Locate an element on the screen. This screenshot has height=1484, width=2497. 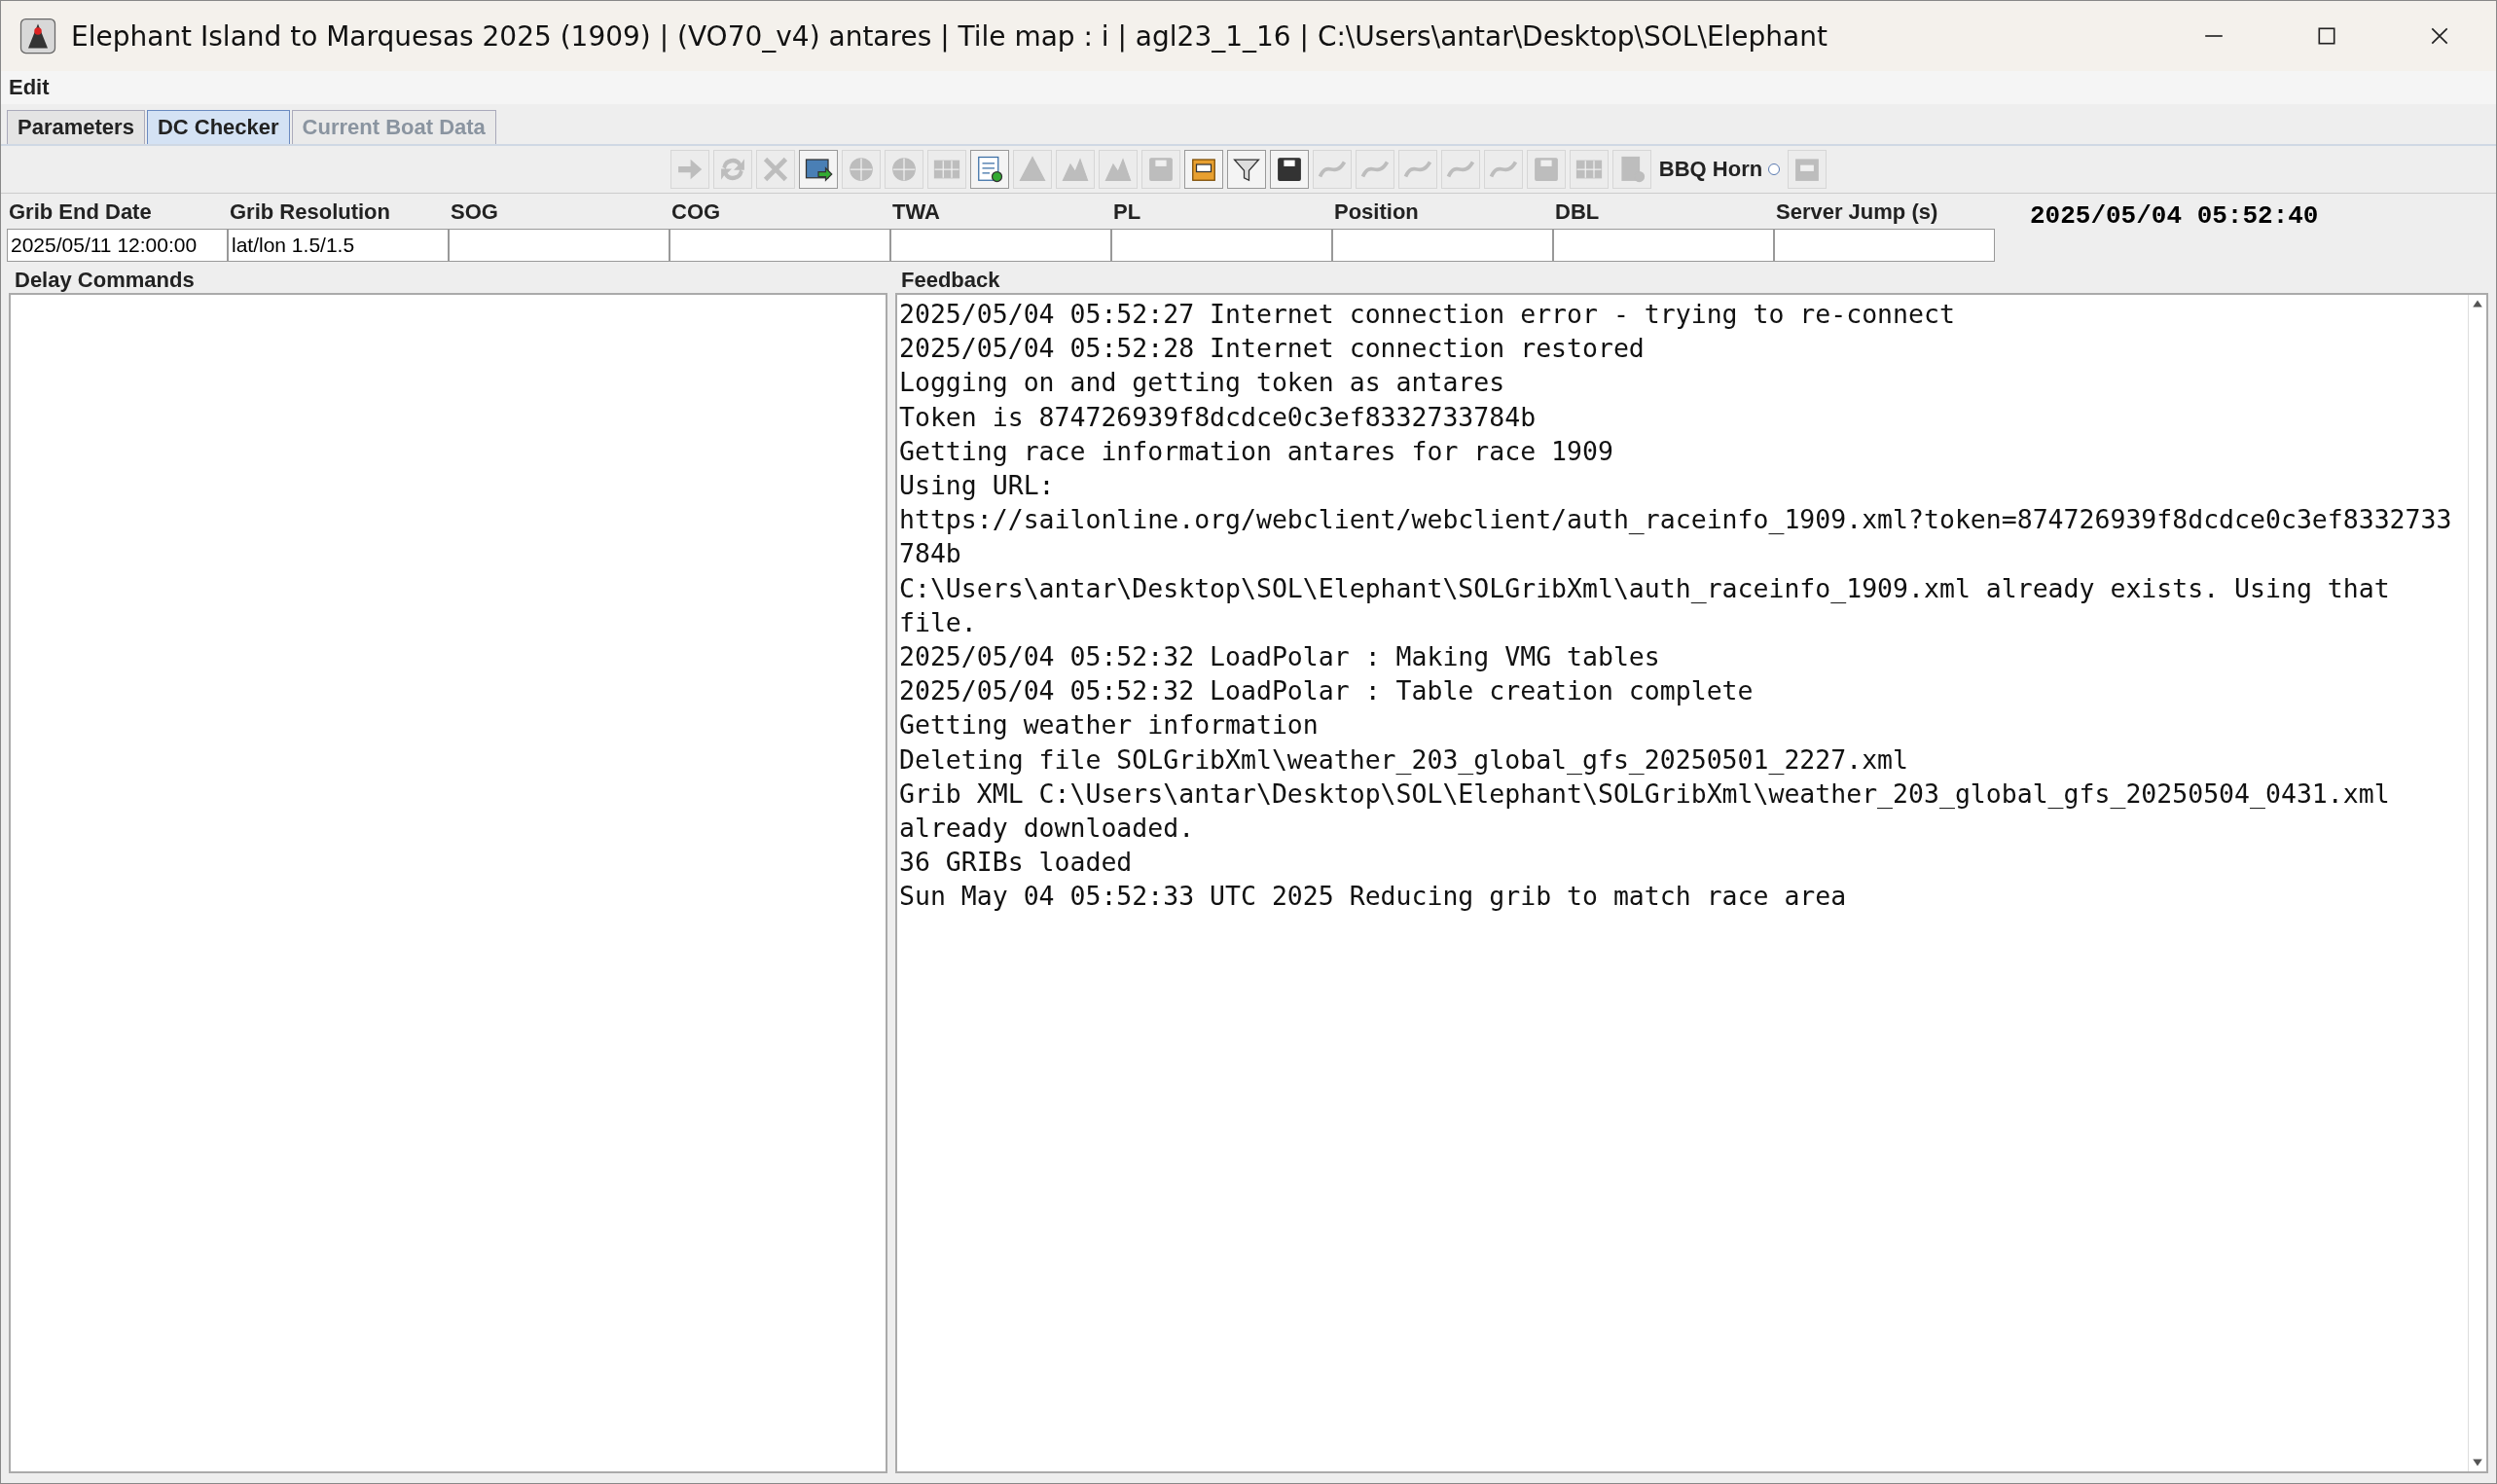
log-line: Deleting file SOLGribXml\weather_203_global_gfs_20250501_2227.xml is located at coordinates (1404, 759).